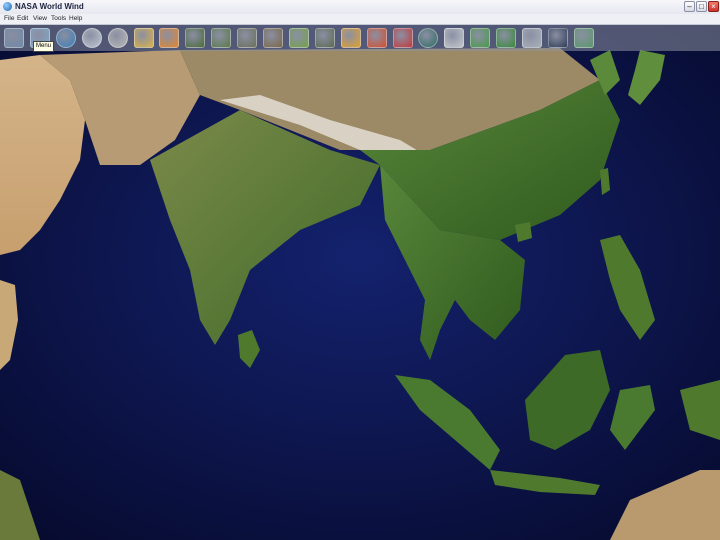  What do you see at coordinates (454, 38) in the screenshot?
I see `boundaries-layer-icon` at bounding box center [454, 38].